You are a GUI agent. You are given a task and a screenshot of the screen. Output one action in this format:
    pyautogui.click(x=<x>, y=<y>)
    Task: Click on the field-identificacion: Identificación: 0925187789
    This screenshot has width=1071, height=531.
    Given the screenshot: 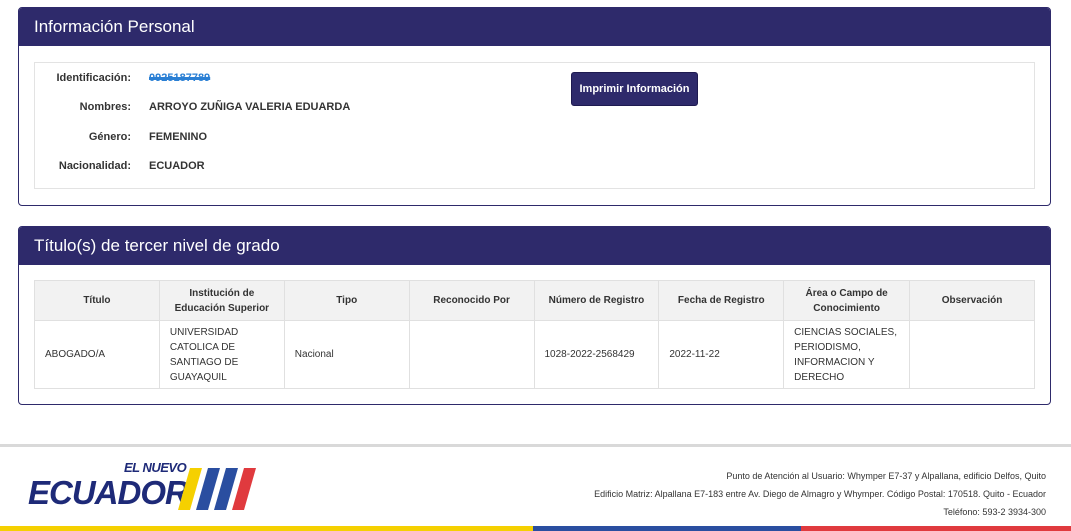 What is the action you would take?
    pyautogui.click(x=335, y=82)
    